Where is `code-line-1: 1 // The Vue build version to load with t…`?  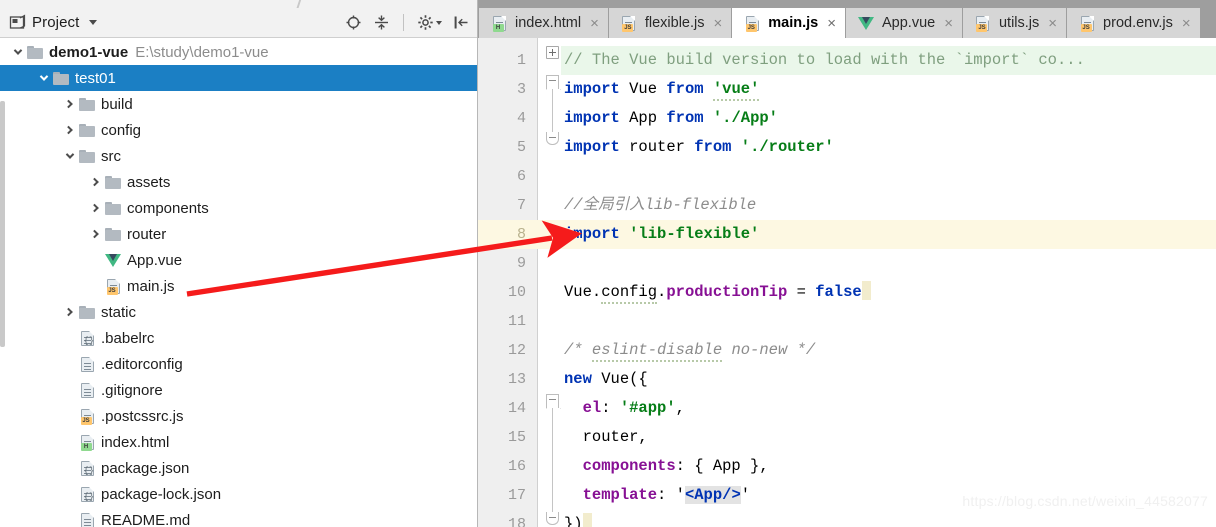
code-line-1: 1 // The Vue build version to load with t… is located at coordinates (847, 60).